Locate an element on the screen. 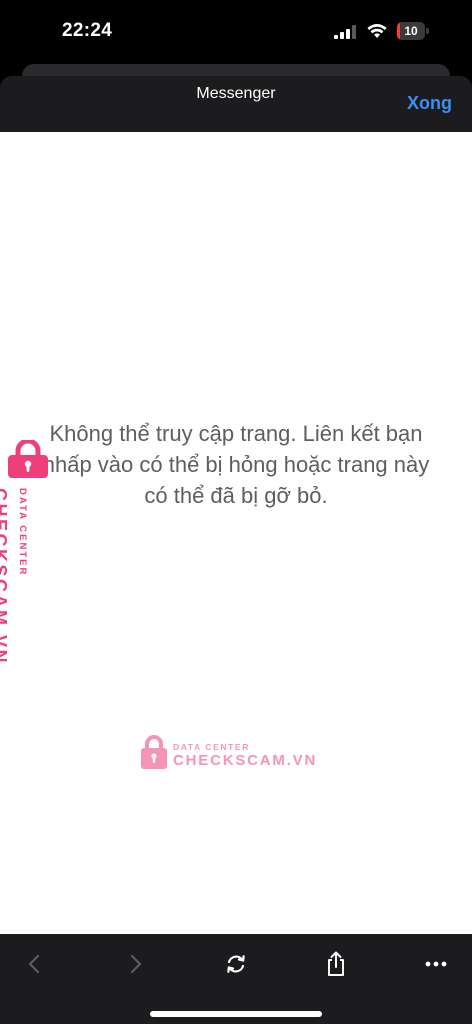 This screenshot has height=1024, width=472. chevron-right-icon is located at coordinates (136, 964).